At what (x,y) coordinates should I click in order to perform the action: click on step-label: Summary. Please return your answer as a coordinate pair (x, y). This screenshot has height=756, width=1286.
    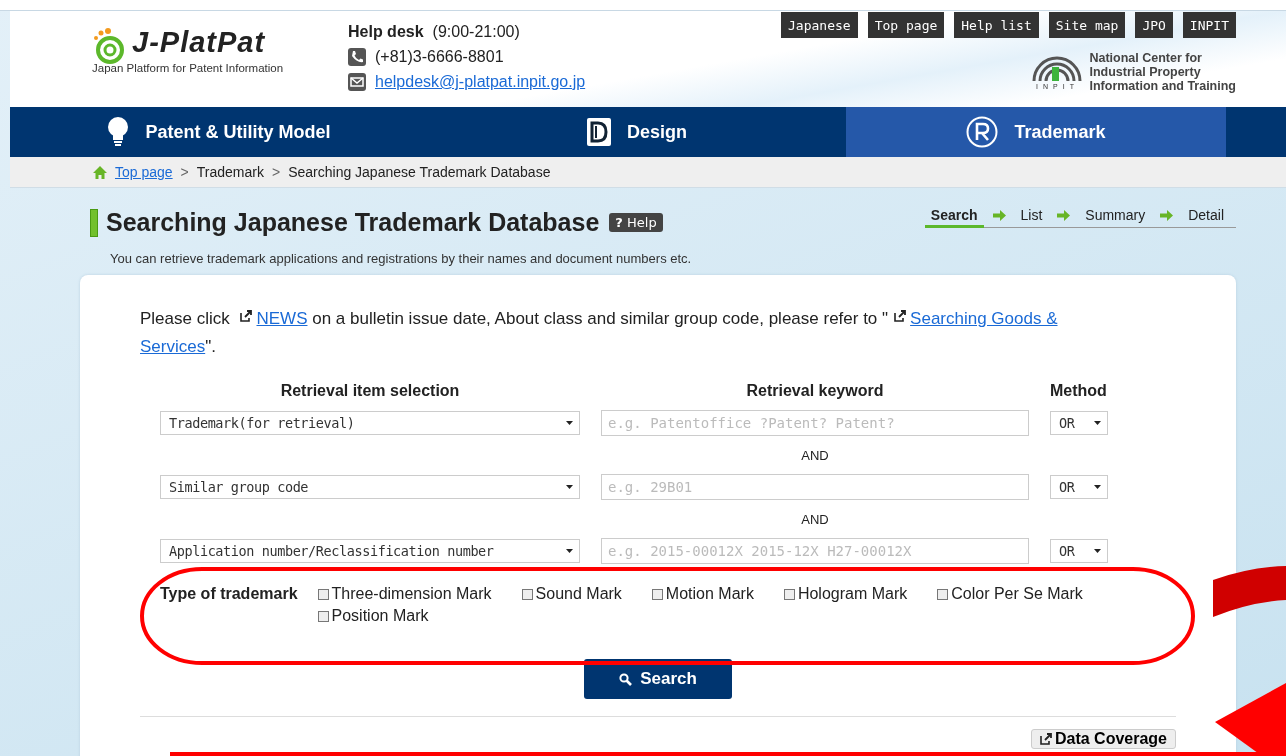
    Looking at the image, I should click on (1115, 216).